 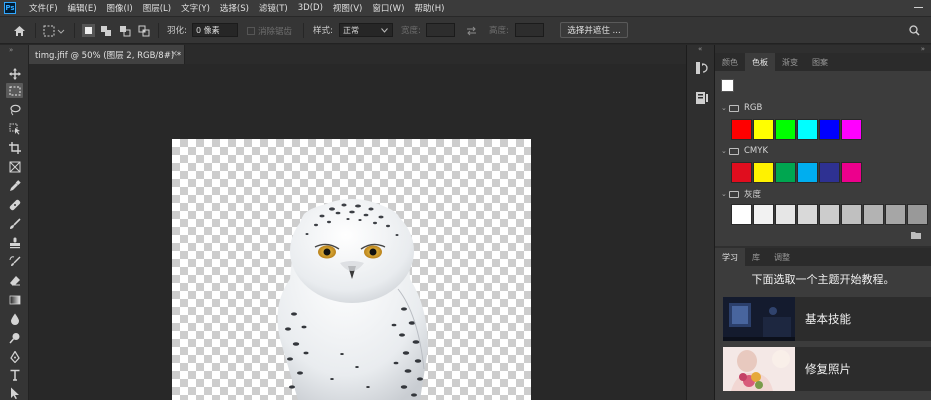 I want to click on subtract-selection-button, so click(x=125, y=30).